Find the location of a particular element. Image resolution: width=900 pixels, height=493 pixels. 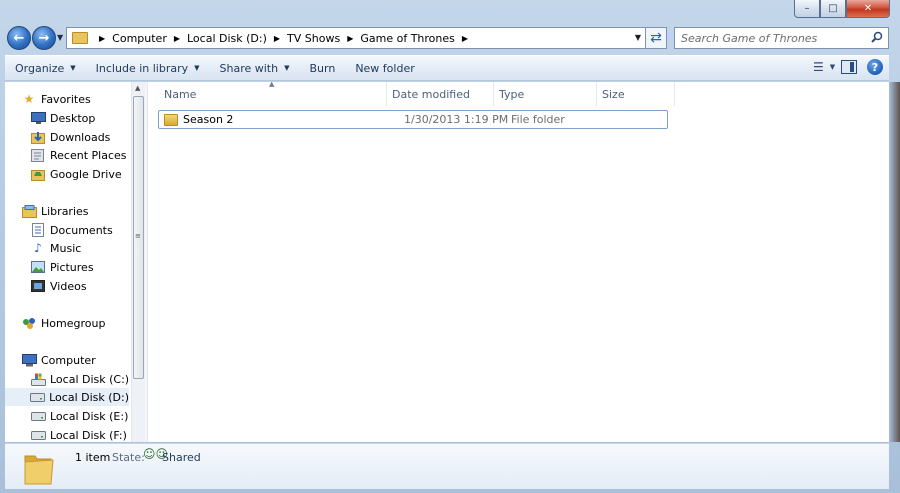

organize-label: Organize is located at coordinates (40, 68).